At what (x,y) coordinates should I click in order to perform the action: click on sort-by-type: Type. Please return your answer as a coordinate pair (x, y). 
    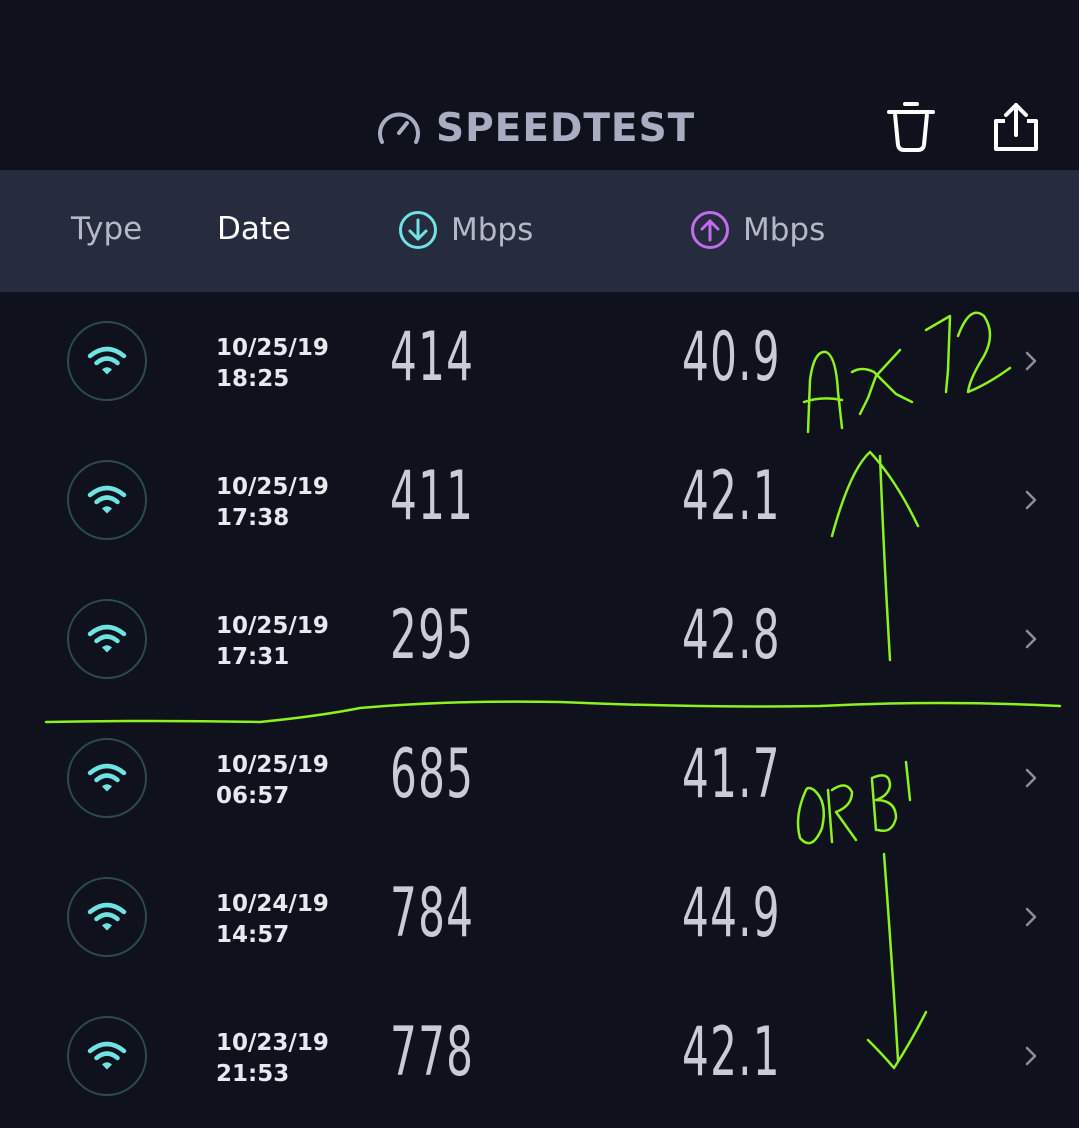
    Looking at the image, I should click on (106, 229).